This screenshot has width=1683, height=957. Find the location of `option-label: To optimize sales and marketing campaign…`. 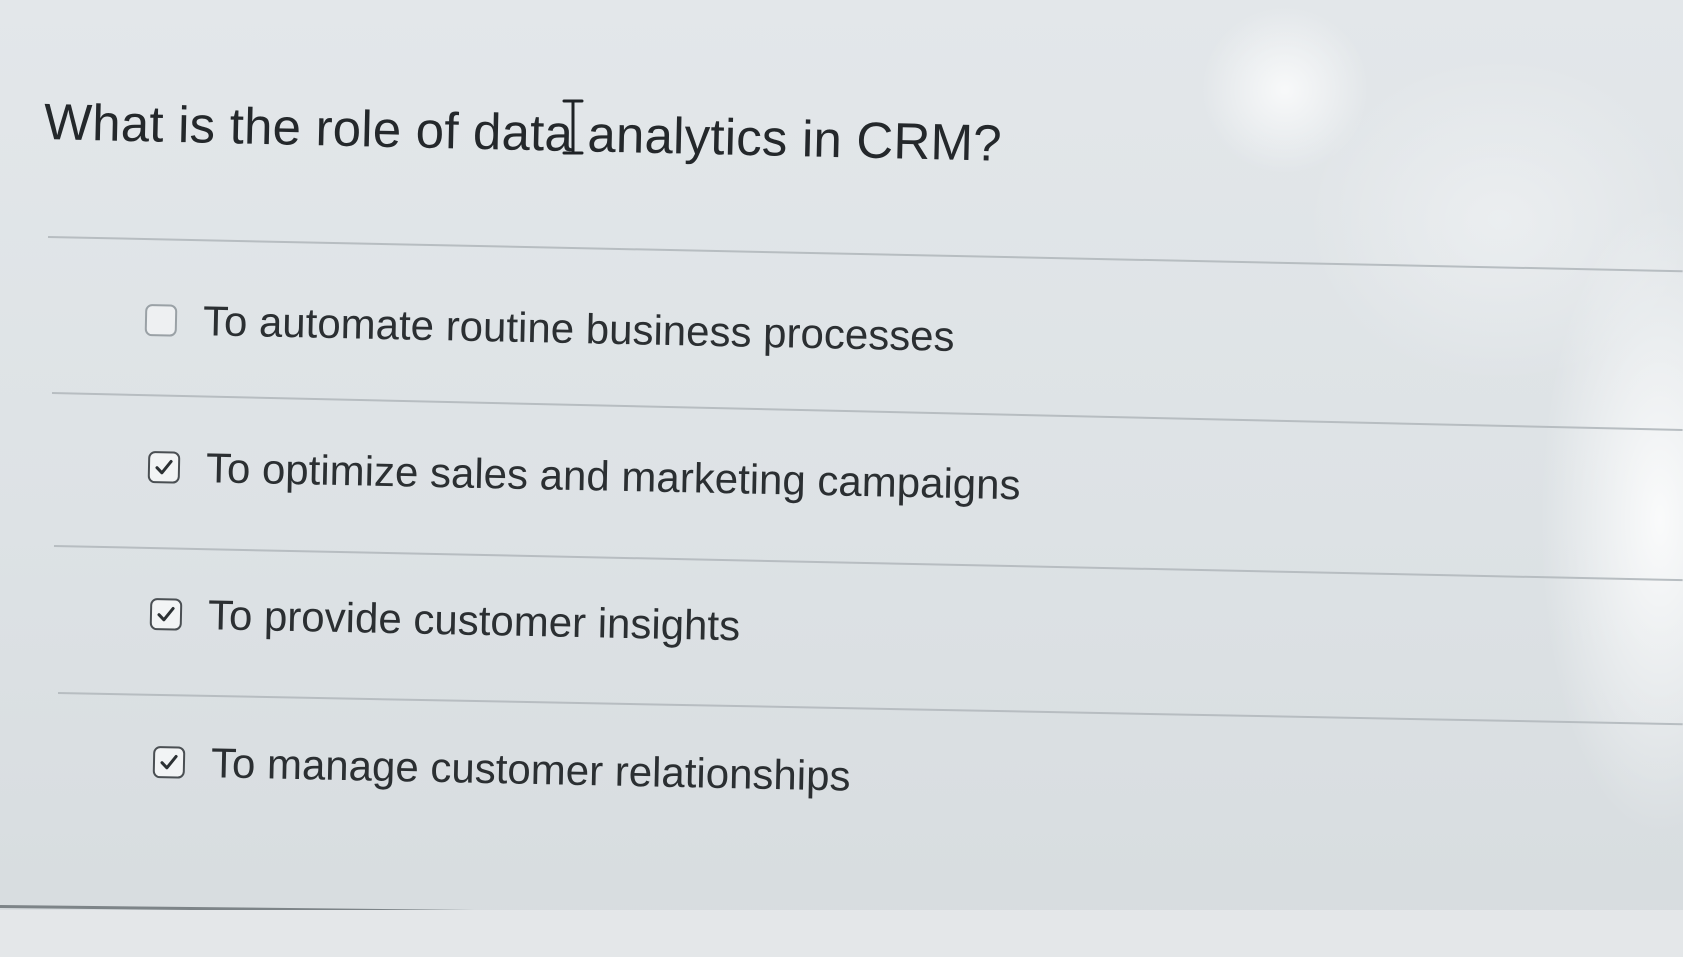

option-label: To optimize sales and marketing campaign… is located at coordinates (613, 476).